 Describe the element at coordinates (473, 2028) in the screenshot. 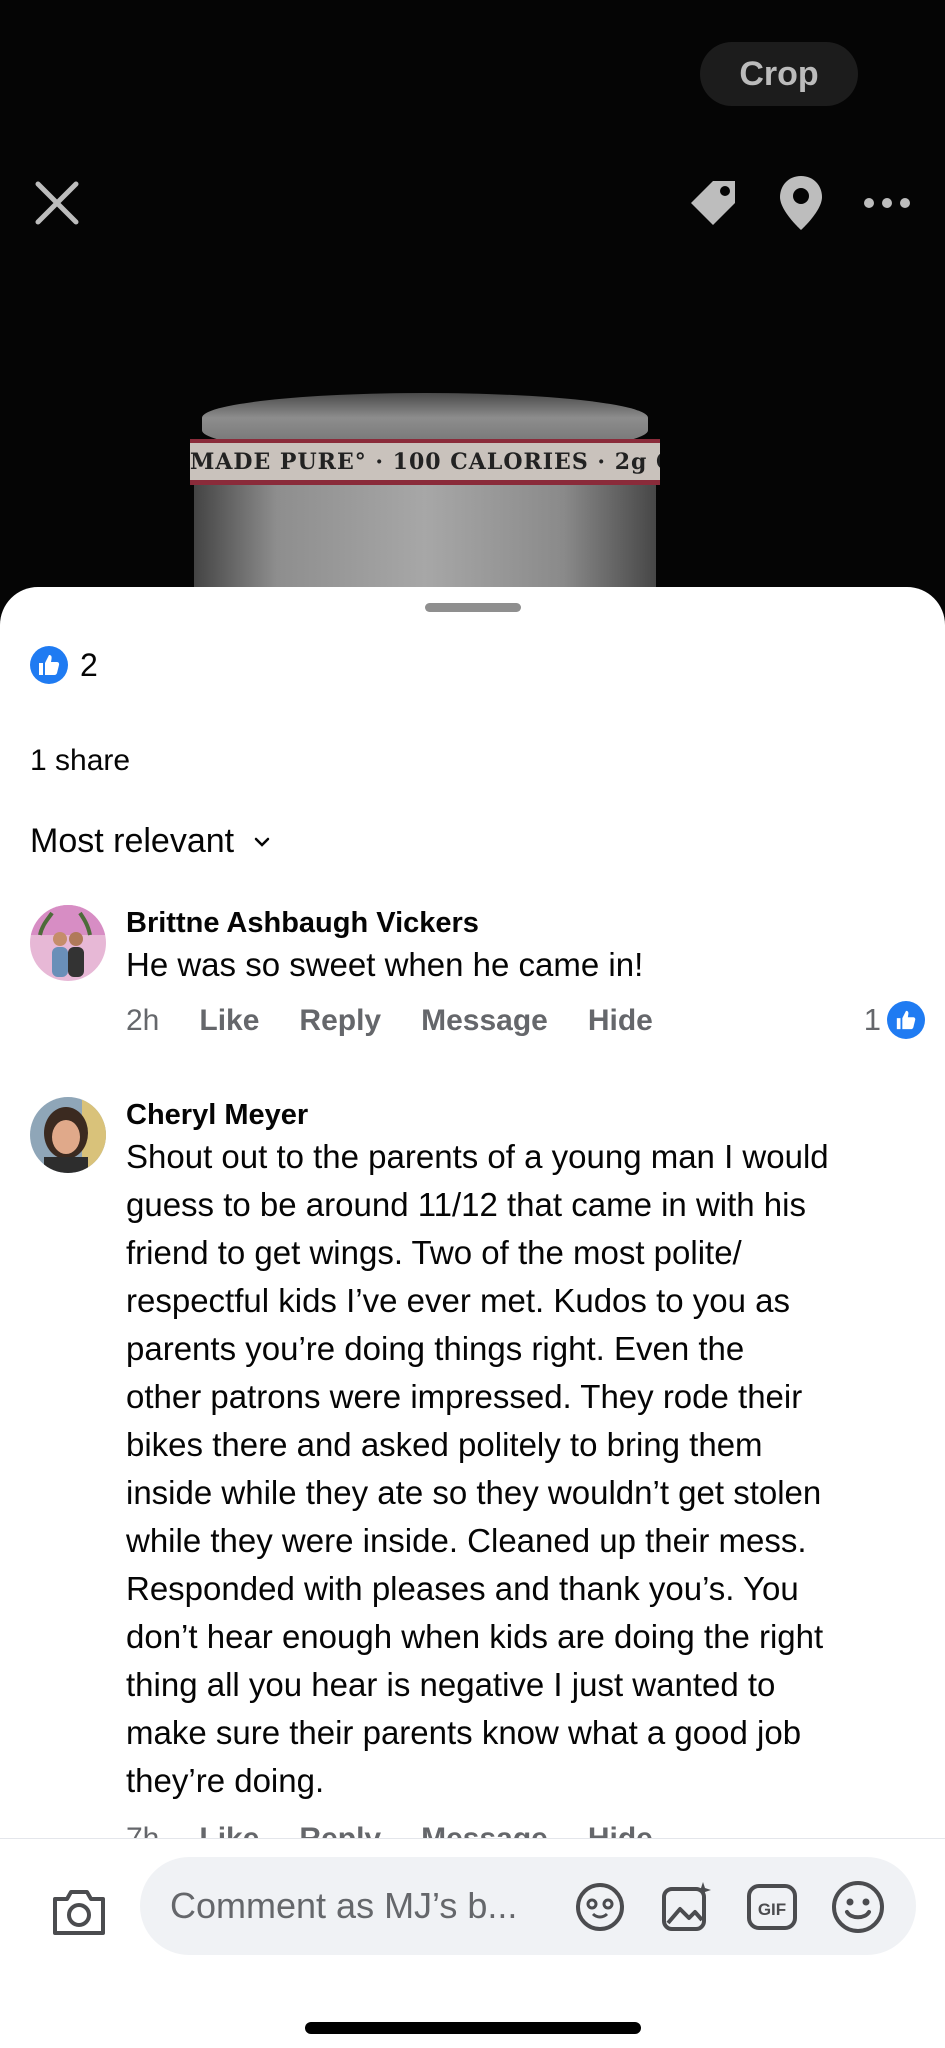

I see `home-indicator` at that location.